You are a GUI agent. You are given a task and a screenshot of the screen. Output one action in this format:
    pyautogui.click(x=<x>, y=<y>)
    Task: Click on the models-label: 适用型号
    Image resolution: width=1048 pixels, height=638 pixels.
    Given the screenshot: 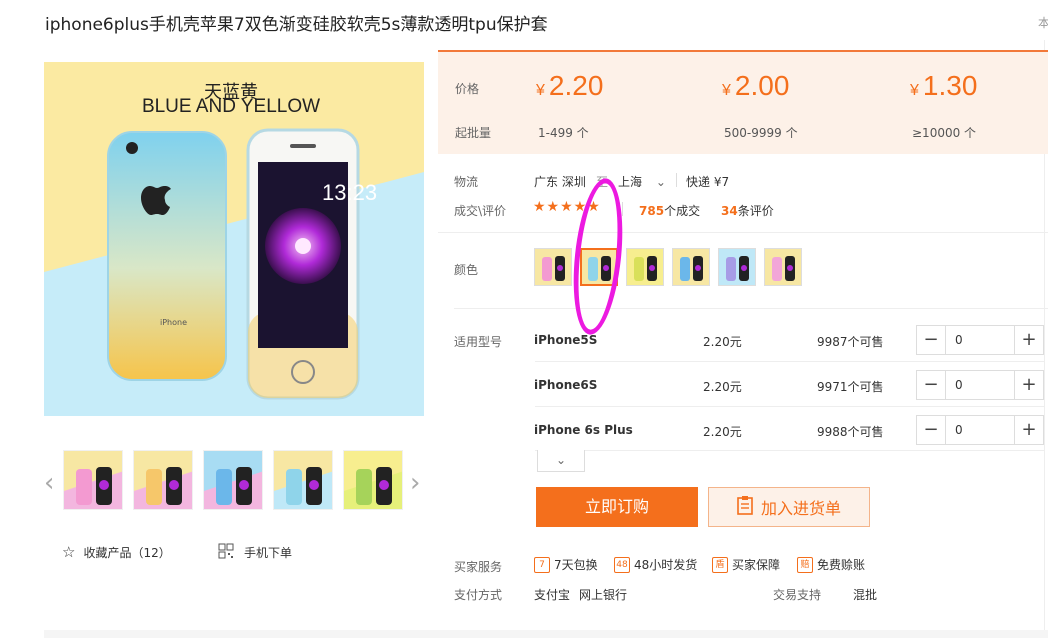 What is the action you would take?
    pyautogui.click(x=478, y=342)
    